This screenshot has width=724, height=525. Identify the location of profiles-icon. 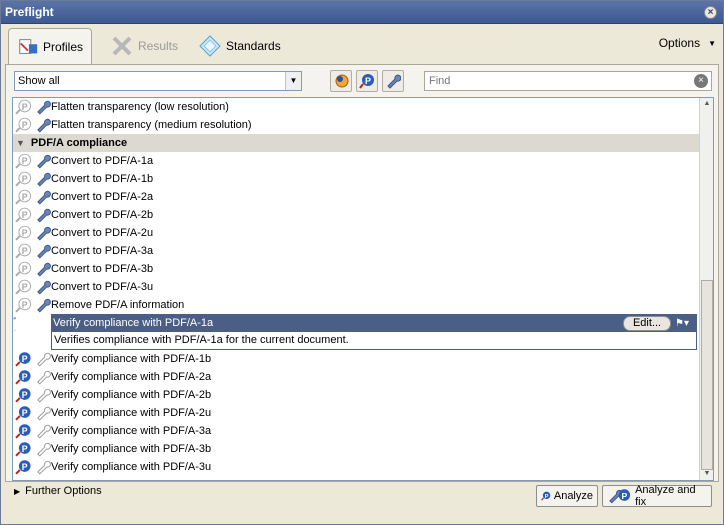
(28, 46).